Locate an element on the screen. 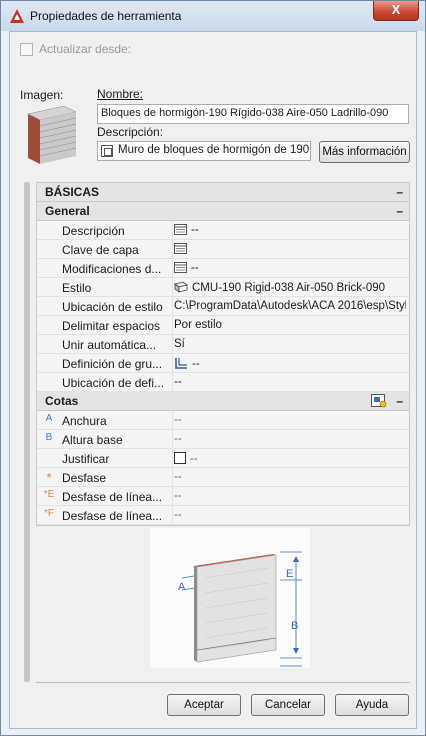 This screenshot has height=736, width=426. property-name: Delimitar espacios is located at coordinates (111, 326).